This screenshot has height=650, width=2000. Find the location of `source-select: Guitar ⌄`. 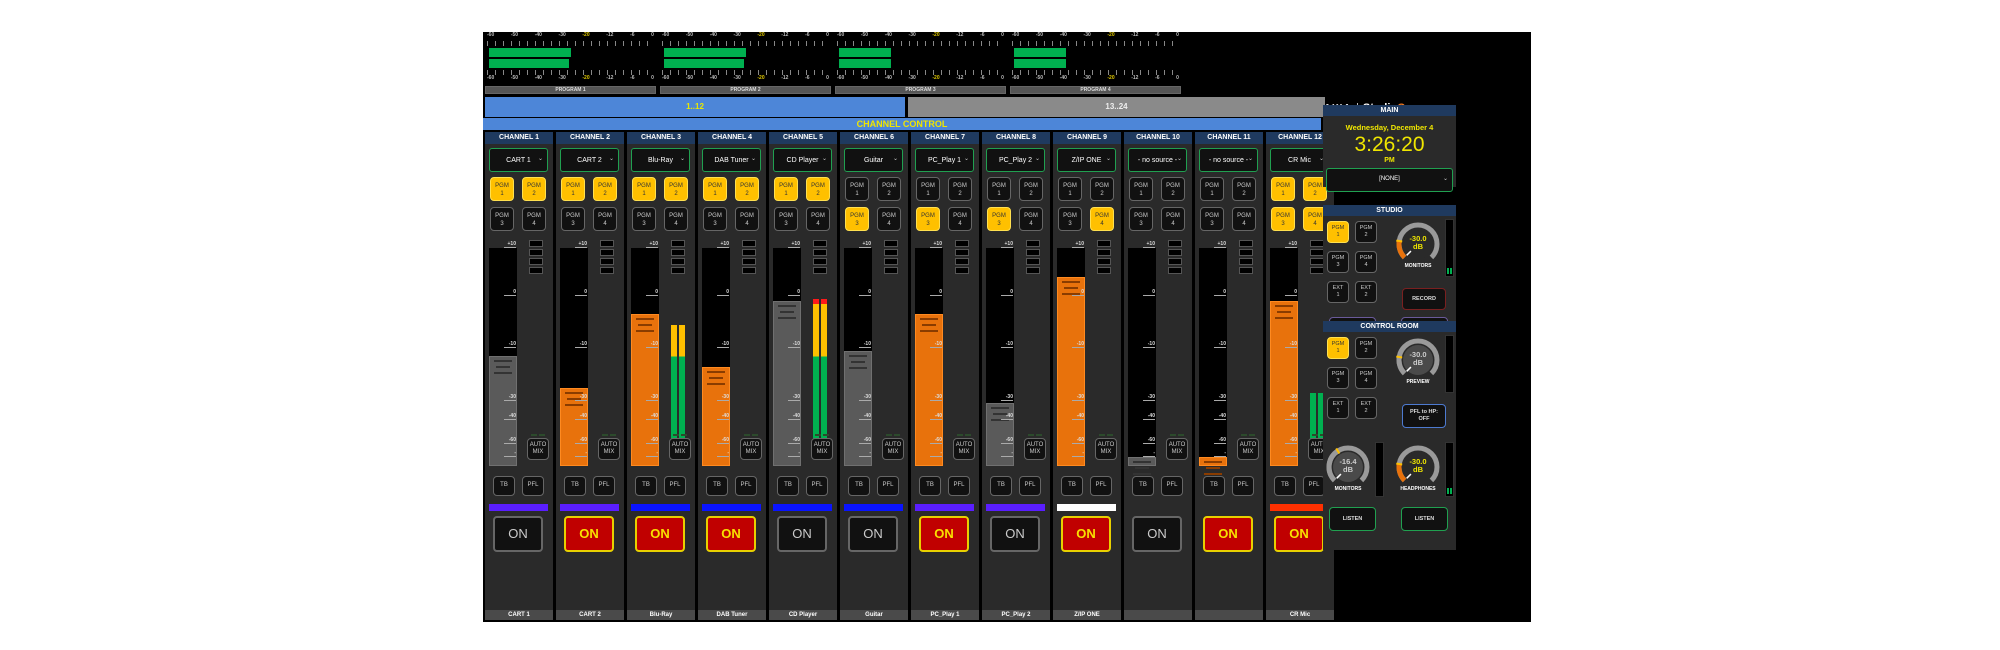

source-select: Guitar ⌄ is located at coordinates (873, 160).